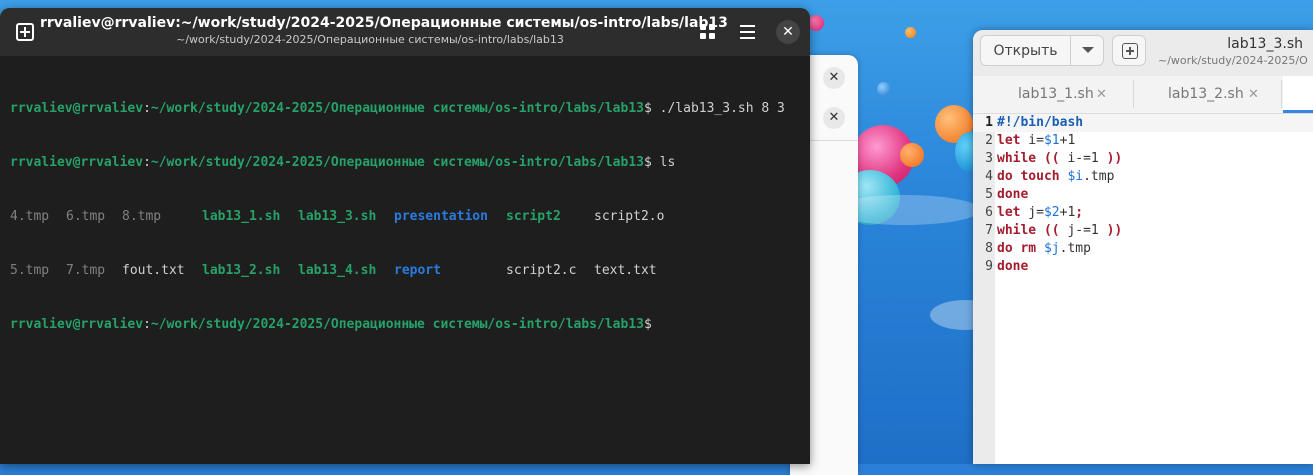 The image size is (1313, 475). Describe the element at coordinates (708, 32) in the screenshot. I see `grid-icon` at that location.